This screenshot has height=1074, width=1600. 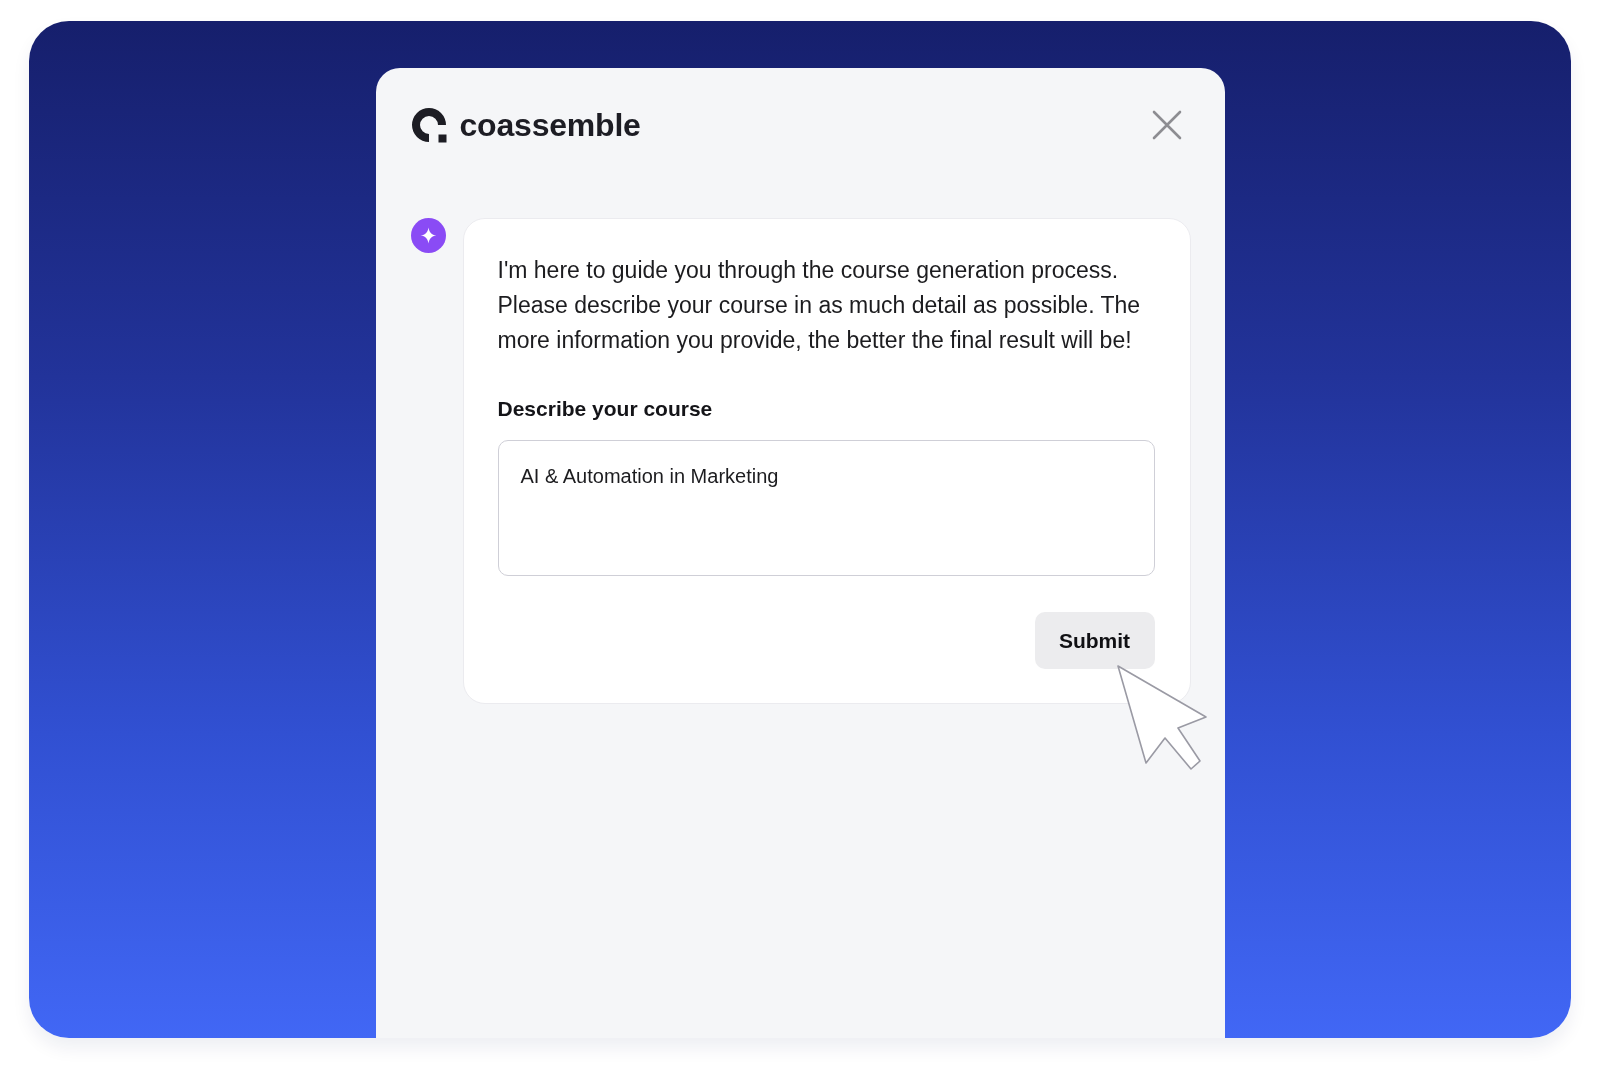 What do you see at coordinates (1094, 640) in the screenshot?
I see `submit-button: Submit` at bounding box center [1094, 640].